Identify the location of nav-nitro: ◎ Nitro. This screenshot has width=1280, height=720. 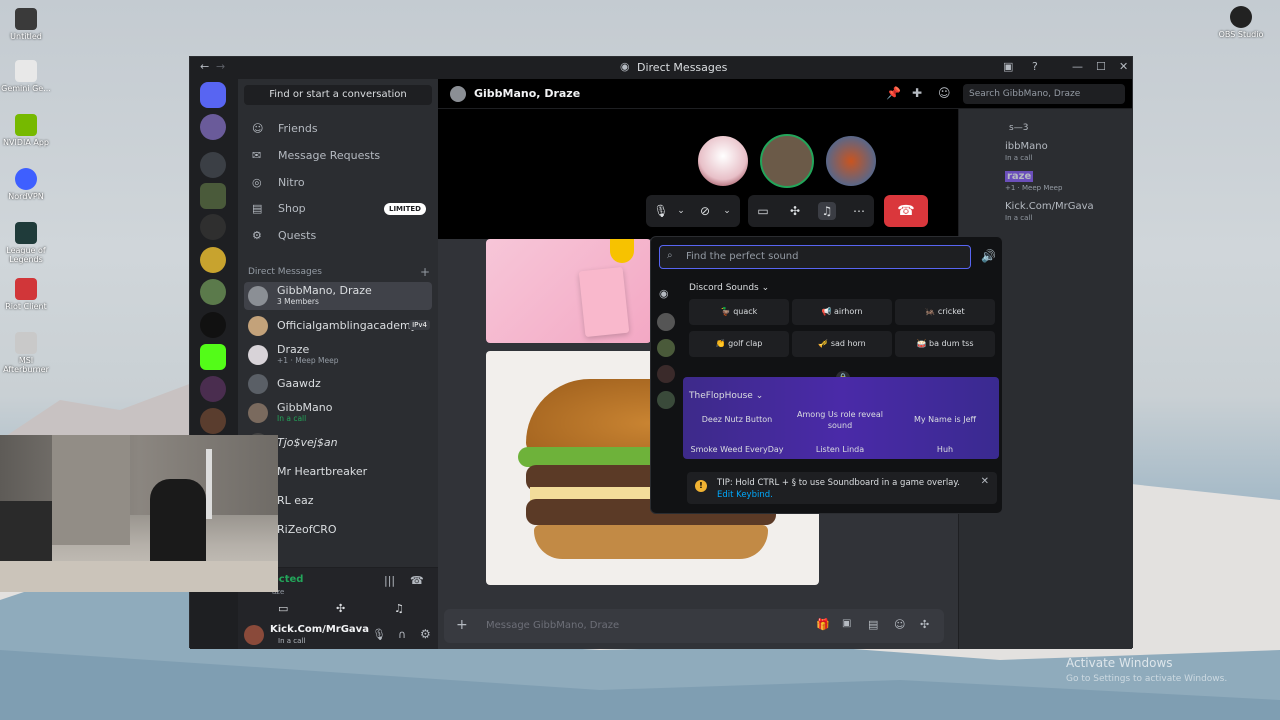
(338, 183).